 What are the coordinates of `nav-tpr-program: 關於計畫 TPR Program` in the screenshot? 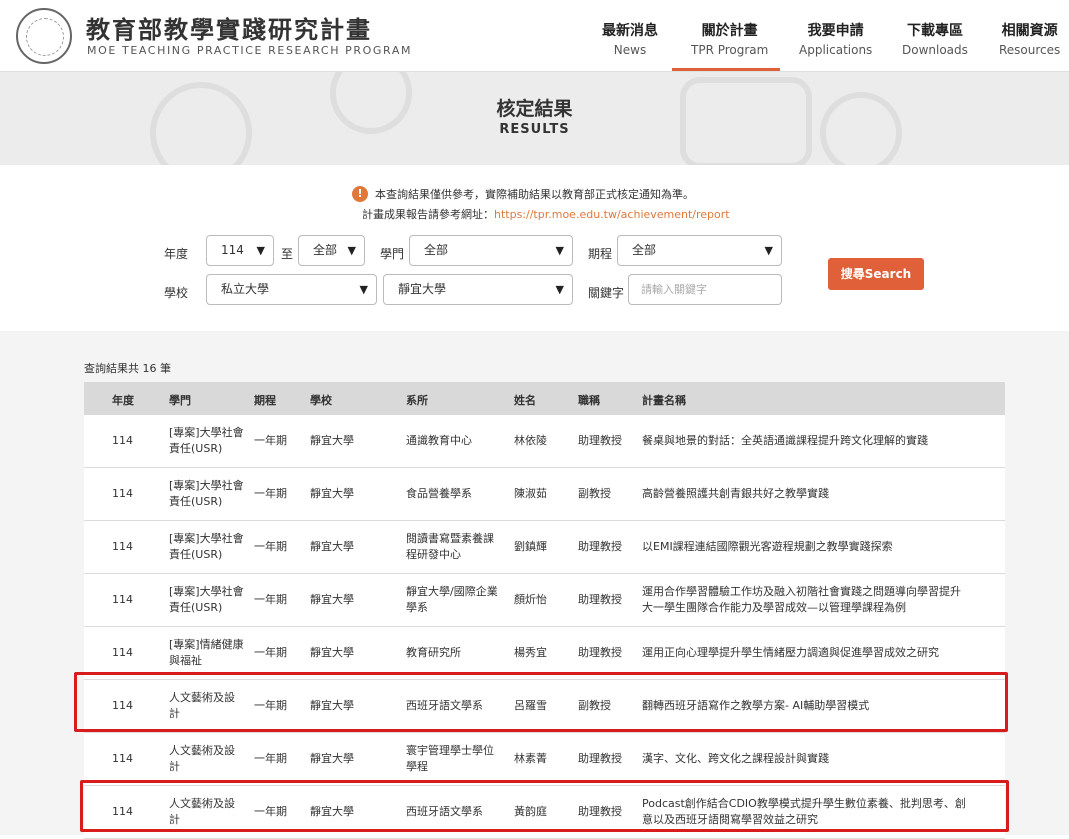 It's located at (729, 38).